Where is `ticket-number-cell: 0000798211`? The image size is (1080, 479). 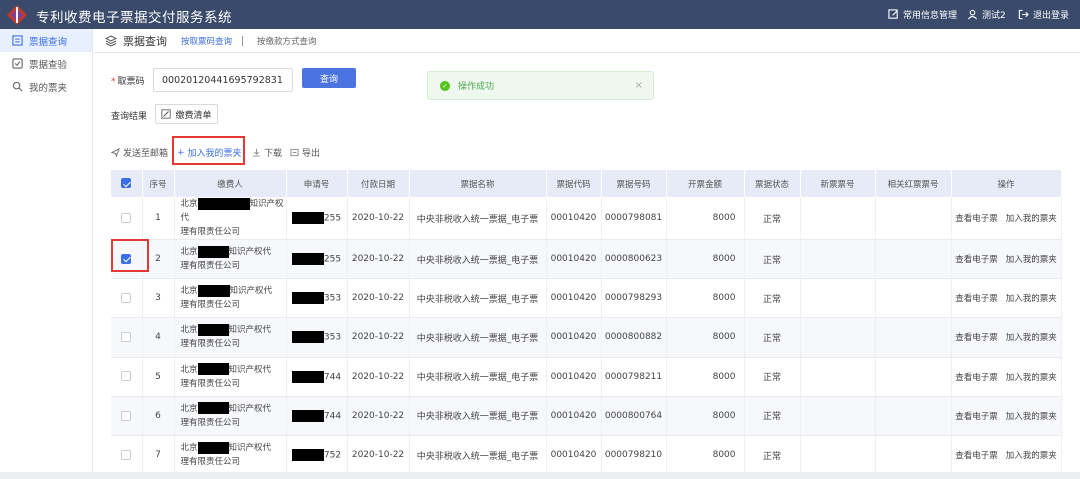 ticket-number-cell: 0000798211 is located at coordinates (634, 377).